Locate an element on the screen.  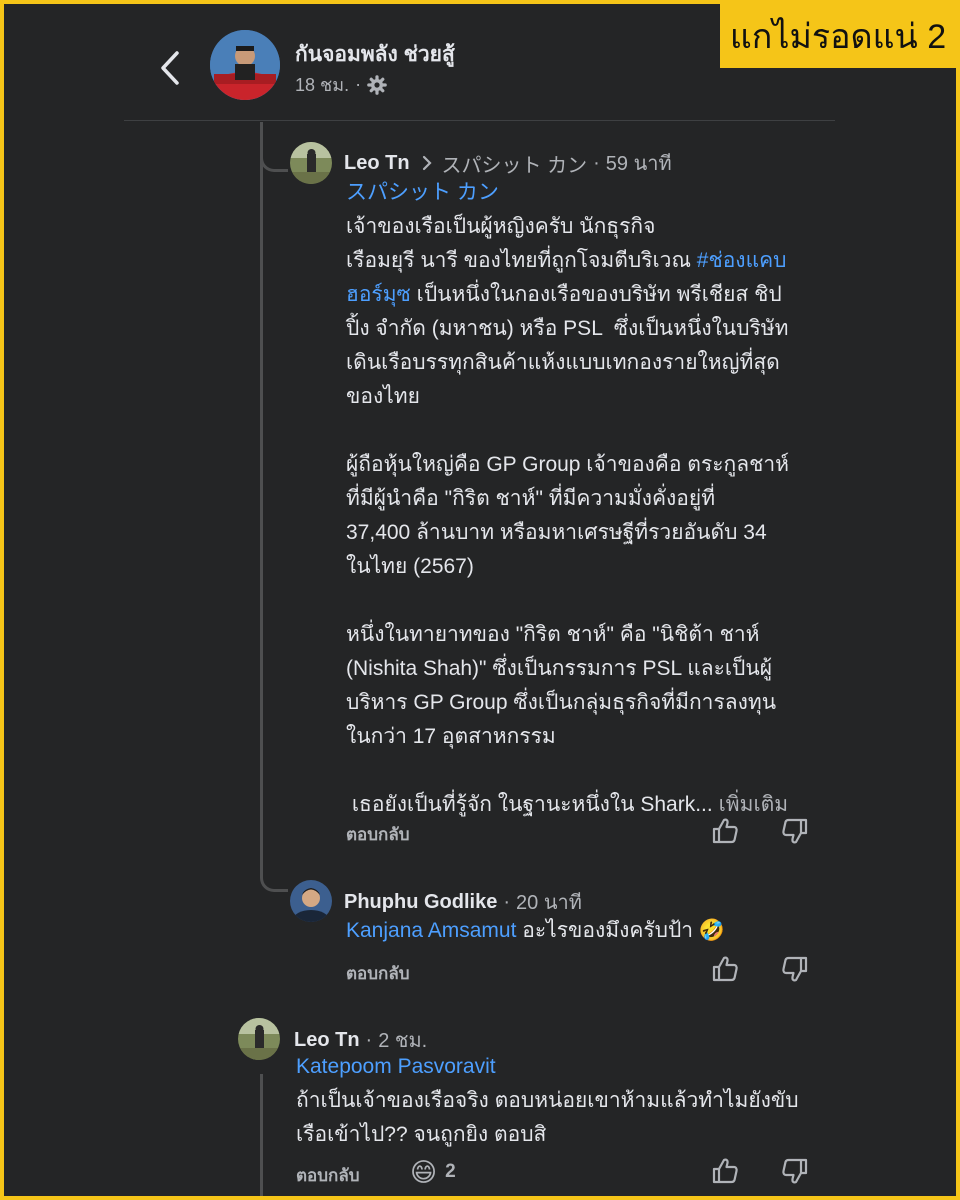
chevron-right-icon is located at coordinates (427, 163).